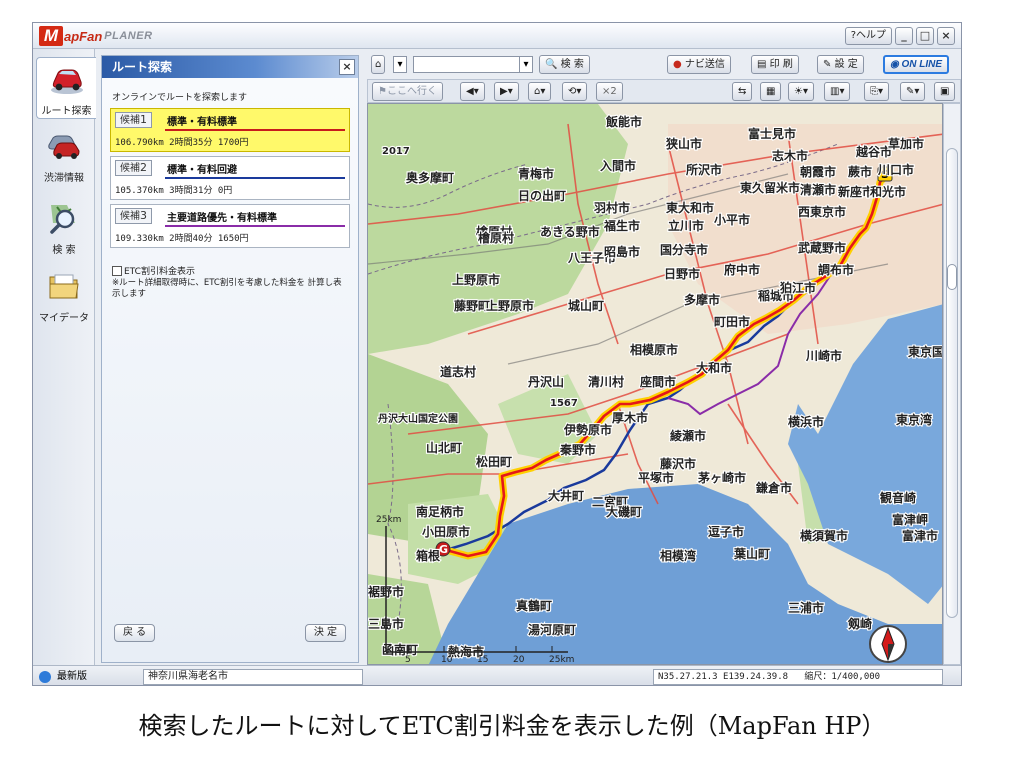  Describe the element at coordinates (83, 36) in the screenshot. I see `logo-text: apFan` at that location.